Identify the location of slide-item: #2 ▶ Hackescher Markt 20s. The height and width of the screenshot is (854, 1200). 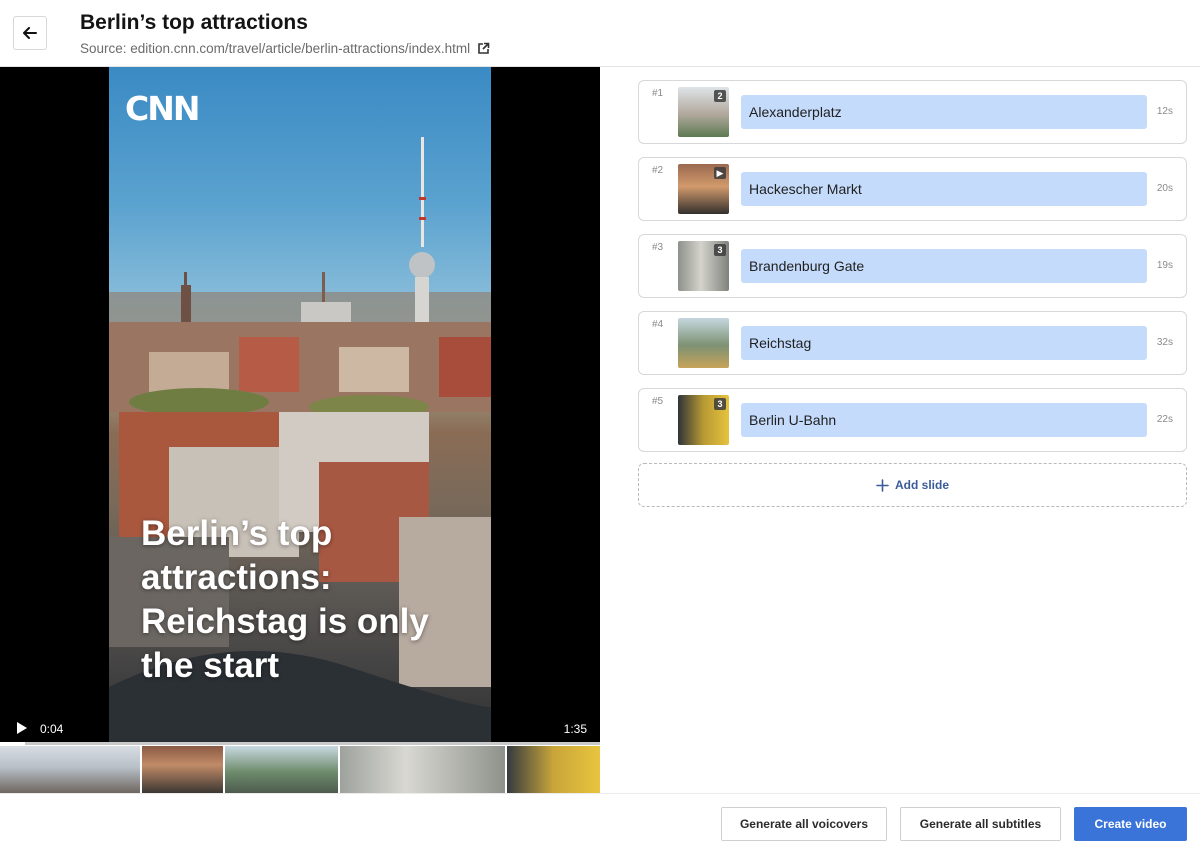
(912, 189).